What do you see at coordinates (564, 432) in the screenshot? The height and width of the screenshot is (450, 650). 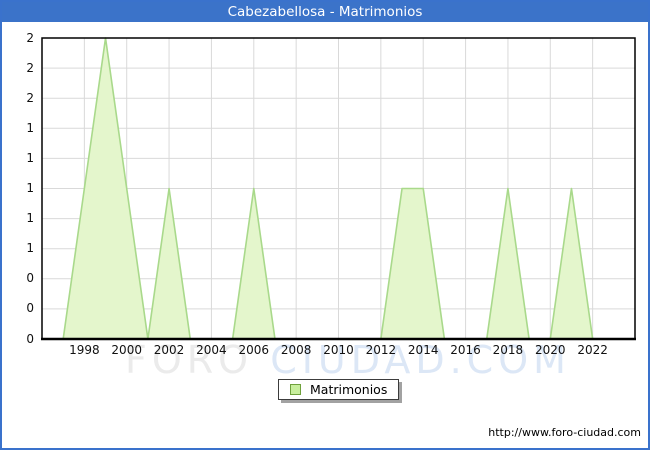 I see `footer-url: http://www.foro-ciudad.com` at bounding box center [564, 432].